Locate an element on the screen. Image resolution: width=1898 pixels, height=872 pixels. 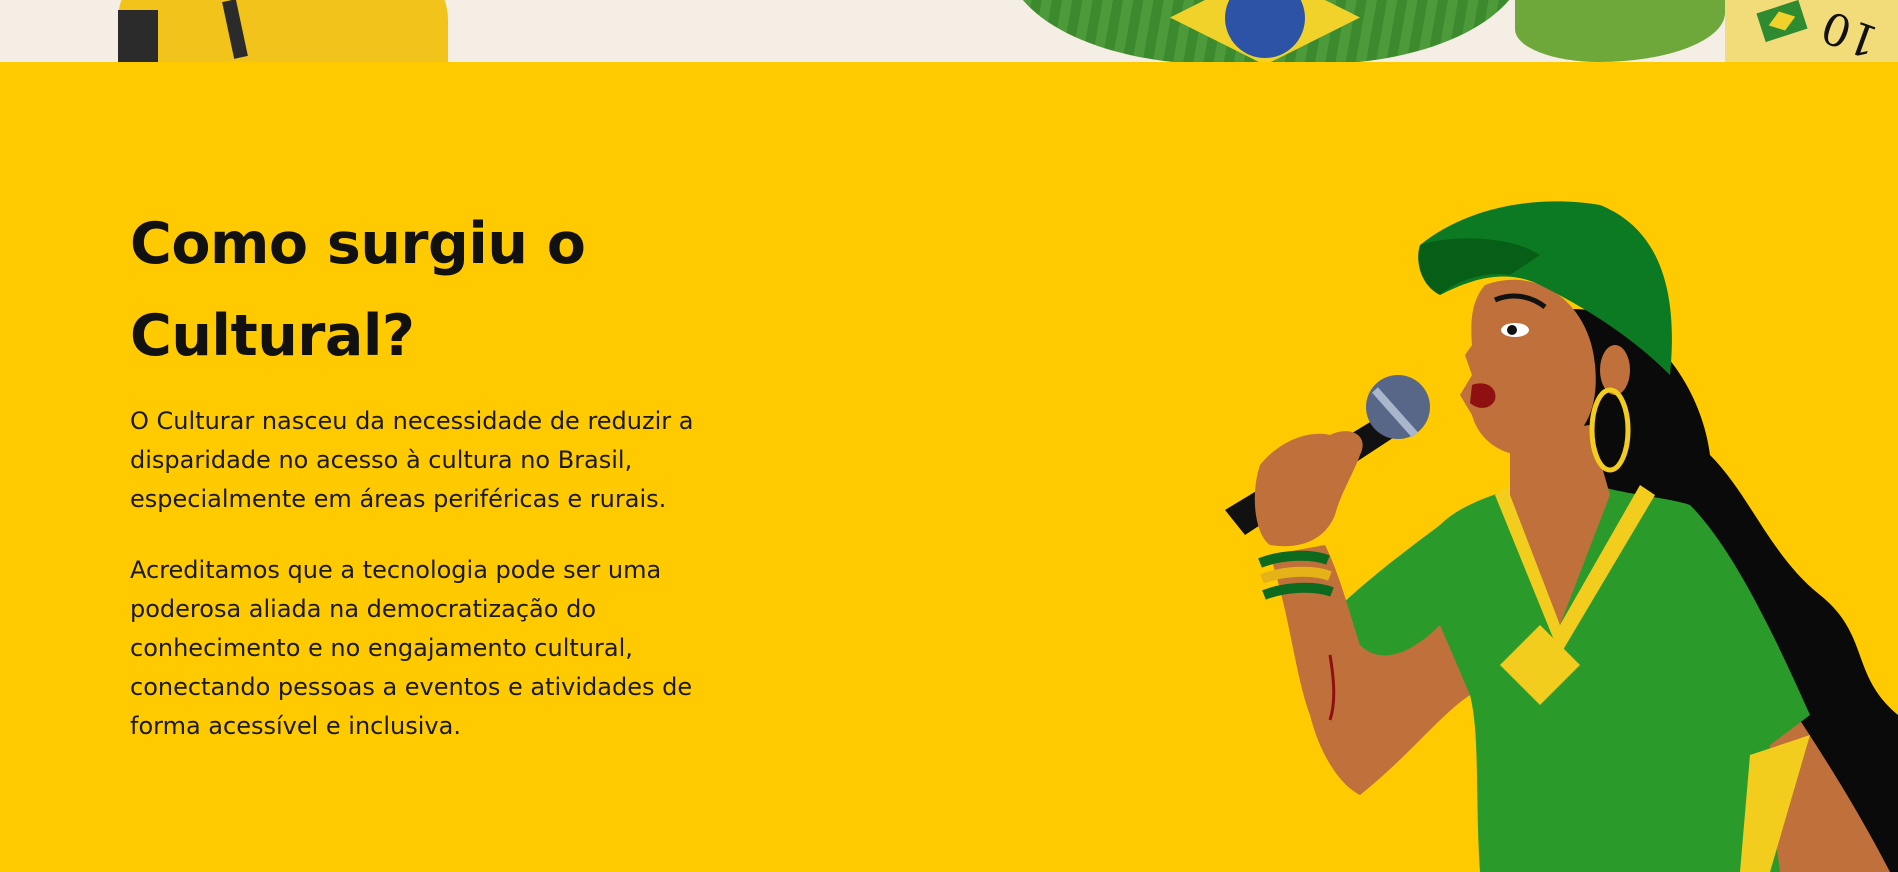
face is located at coordinates (1528, 367).